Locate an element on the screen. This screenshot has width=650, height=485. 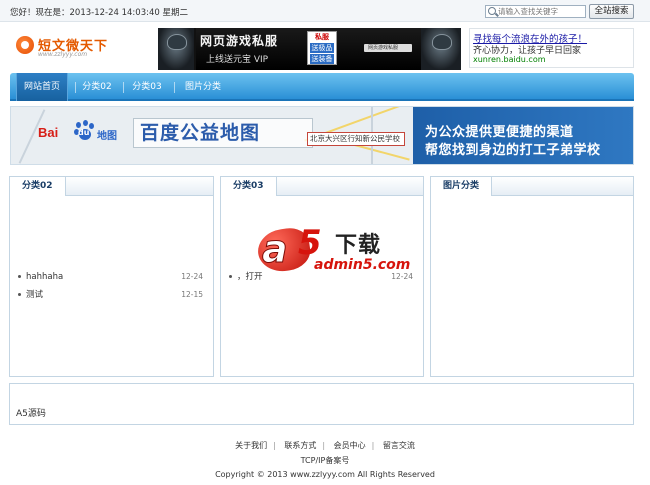
gun-image: 网页游戏私服 is located at coordinates (388, 48).